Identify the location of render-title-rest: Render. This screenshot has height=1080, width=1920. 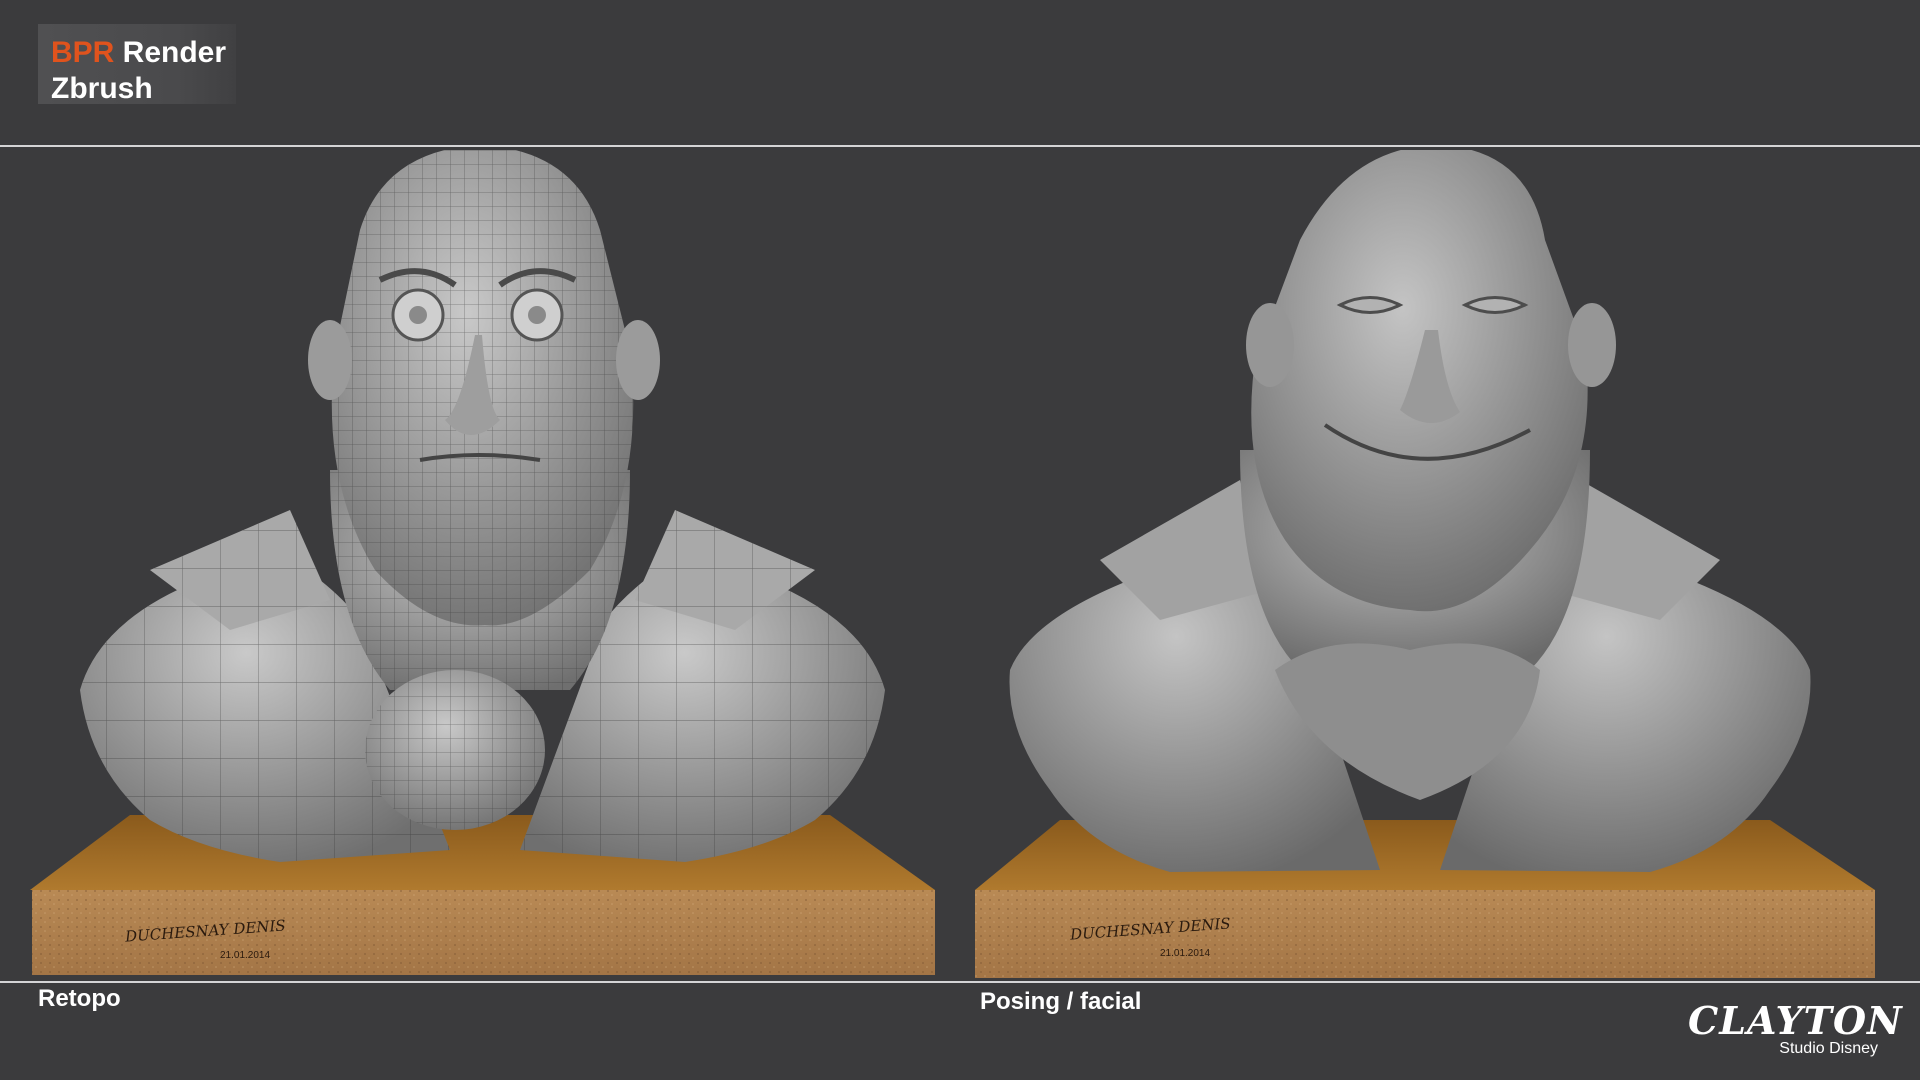
(170, 52).